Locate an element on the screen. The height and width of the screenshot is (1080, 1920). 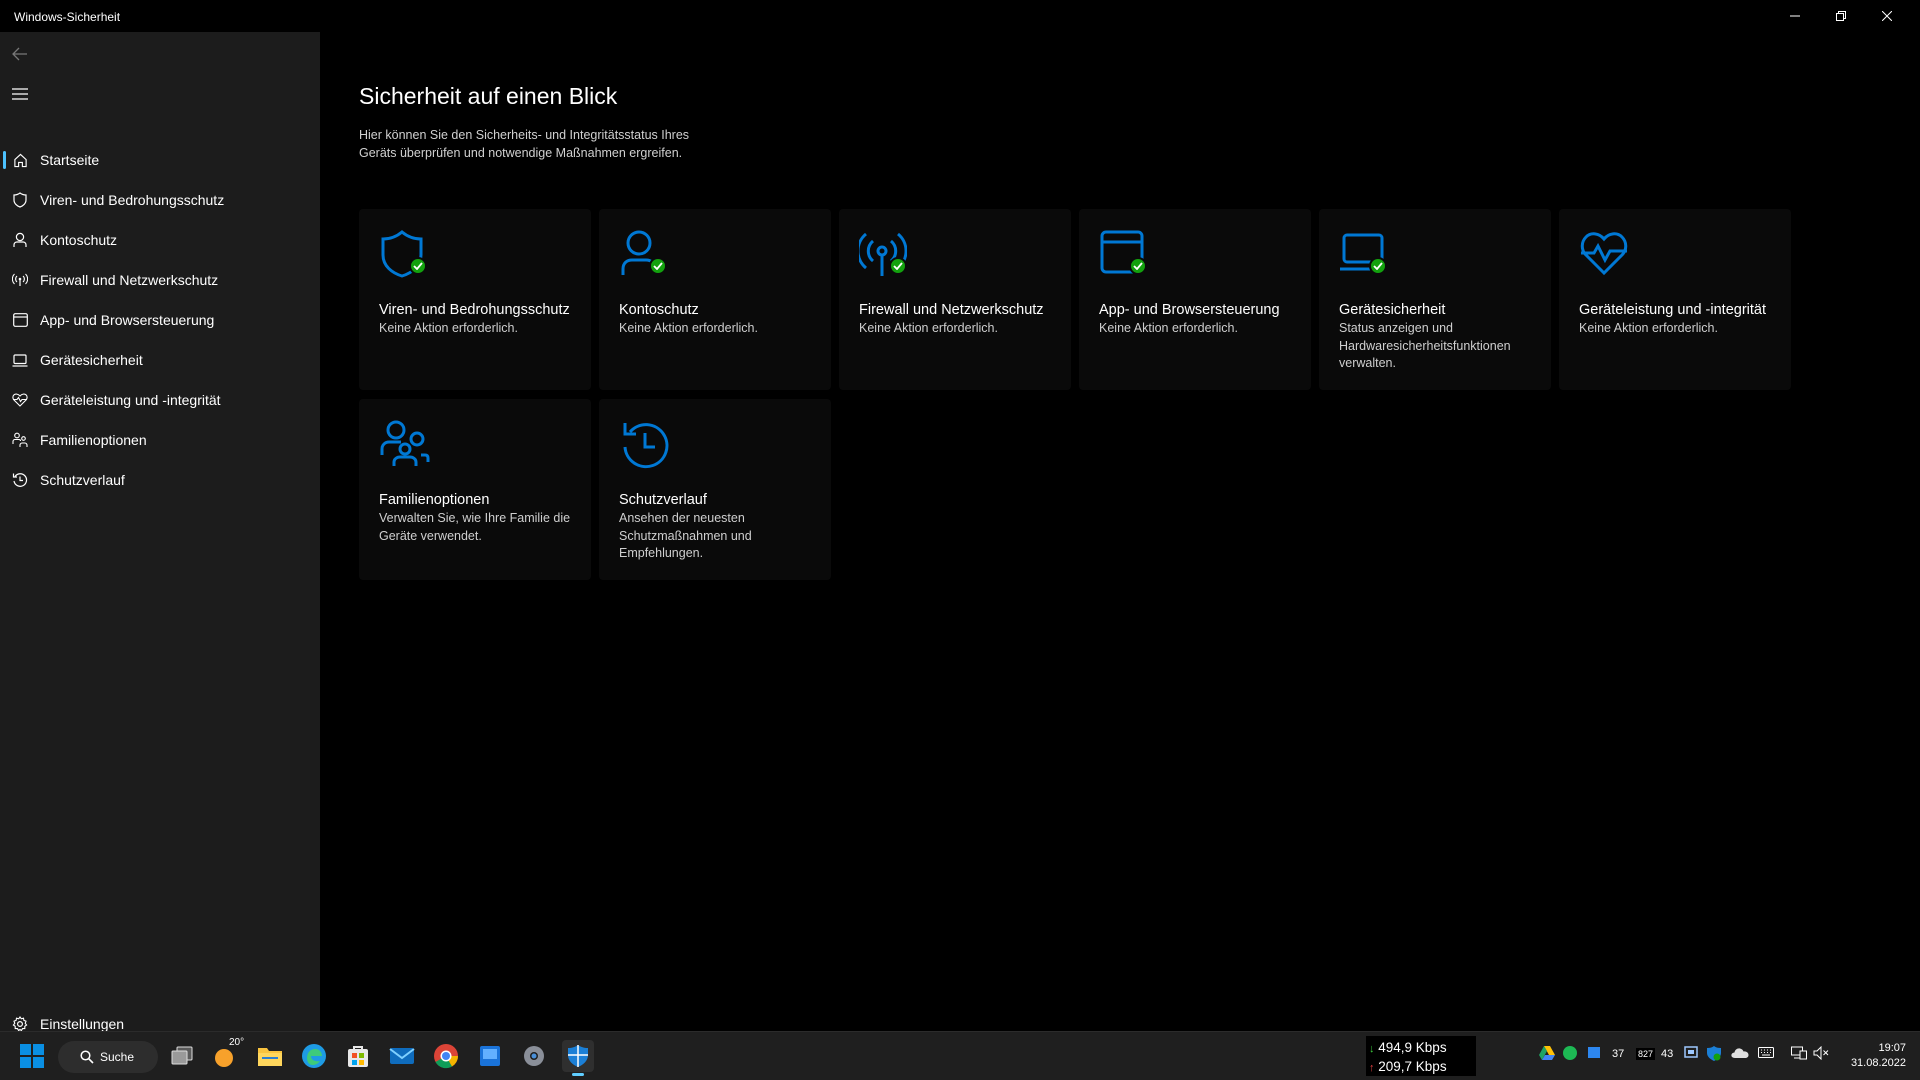
file-explorer-button is located at coordinates (270, 1056).